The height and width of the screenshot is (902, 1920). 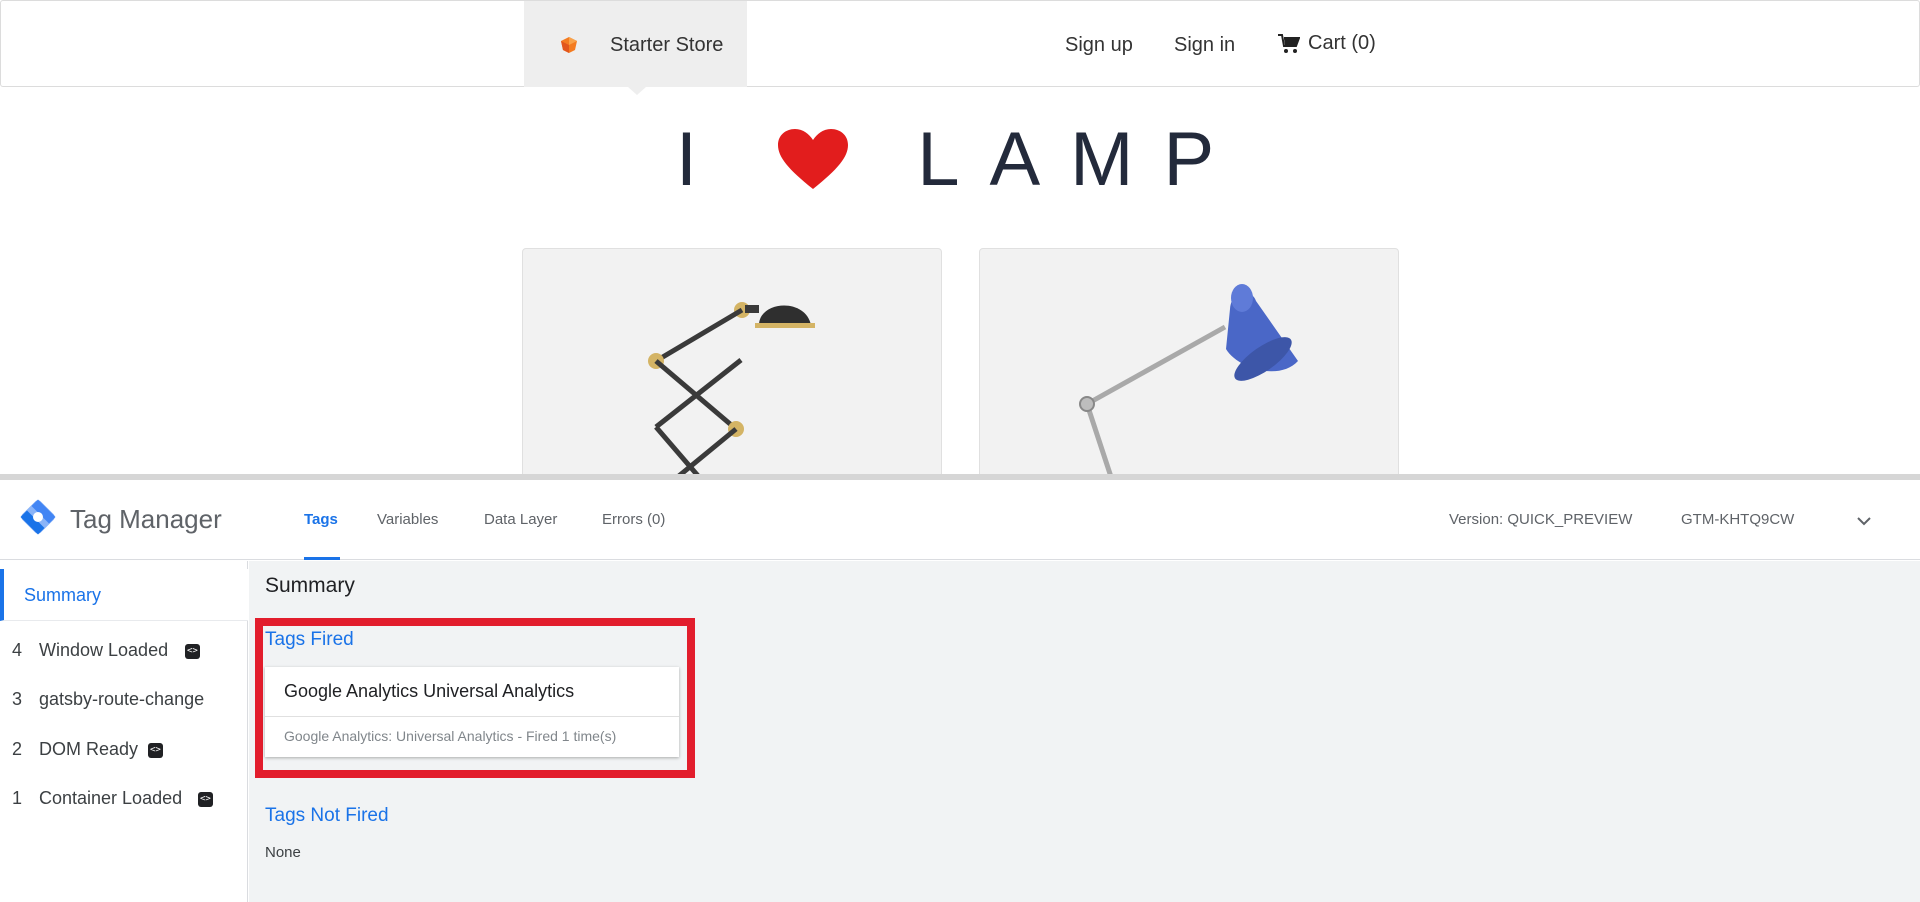 I want to click on event-number: 1, so click(x=17, y=798).